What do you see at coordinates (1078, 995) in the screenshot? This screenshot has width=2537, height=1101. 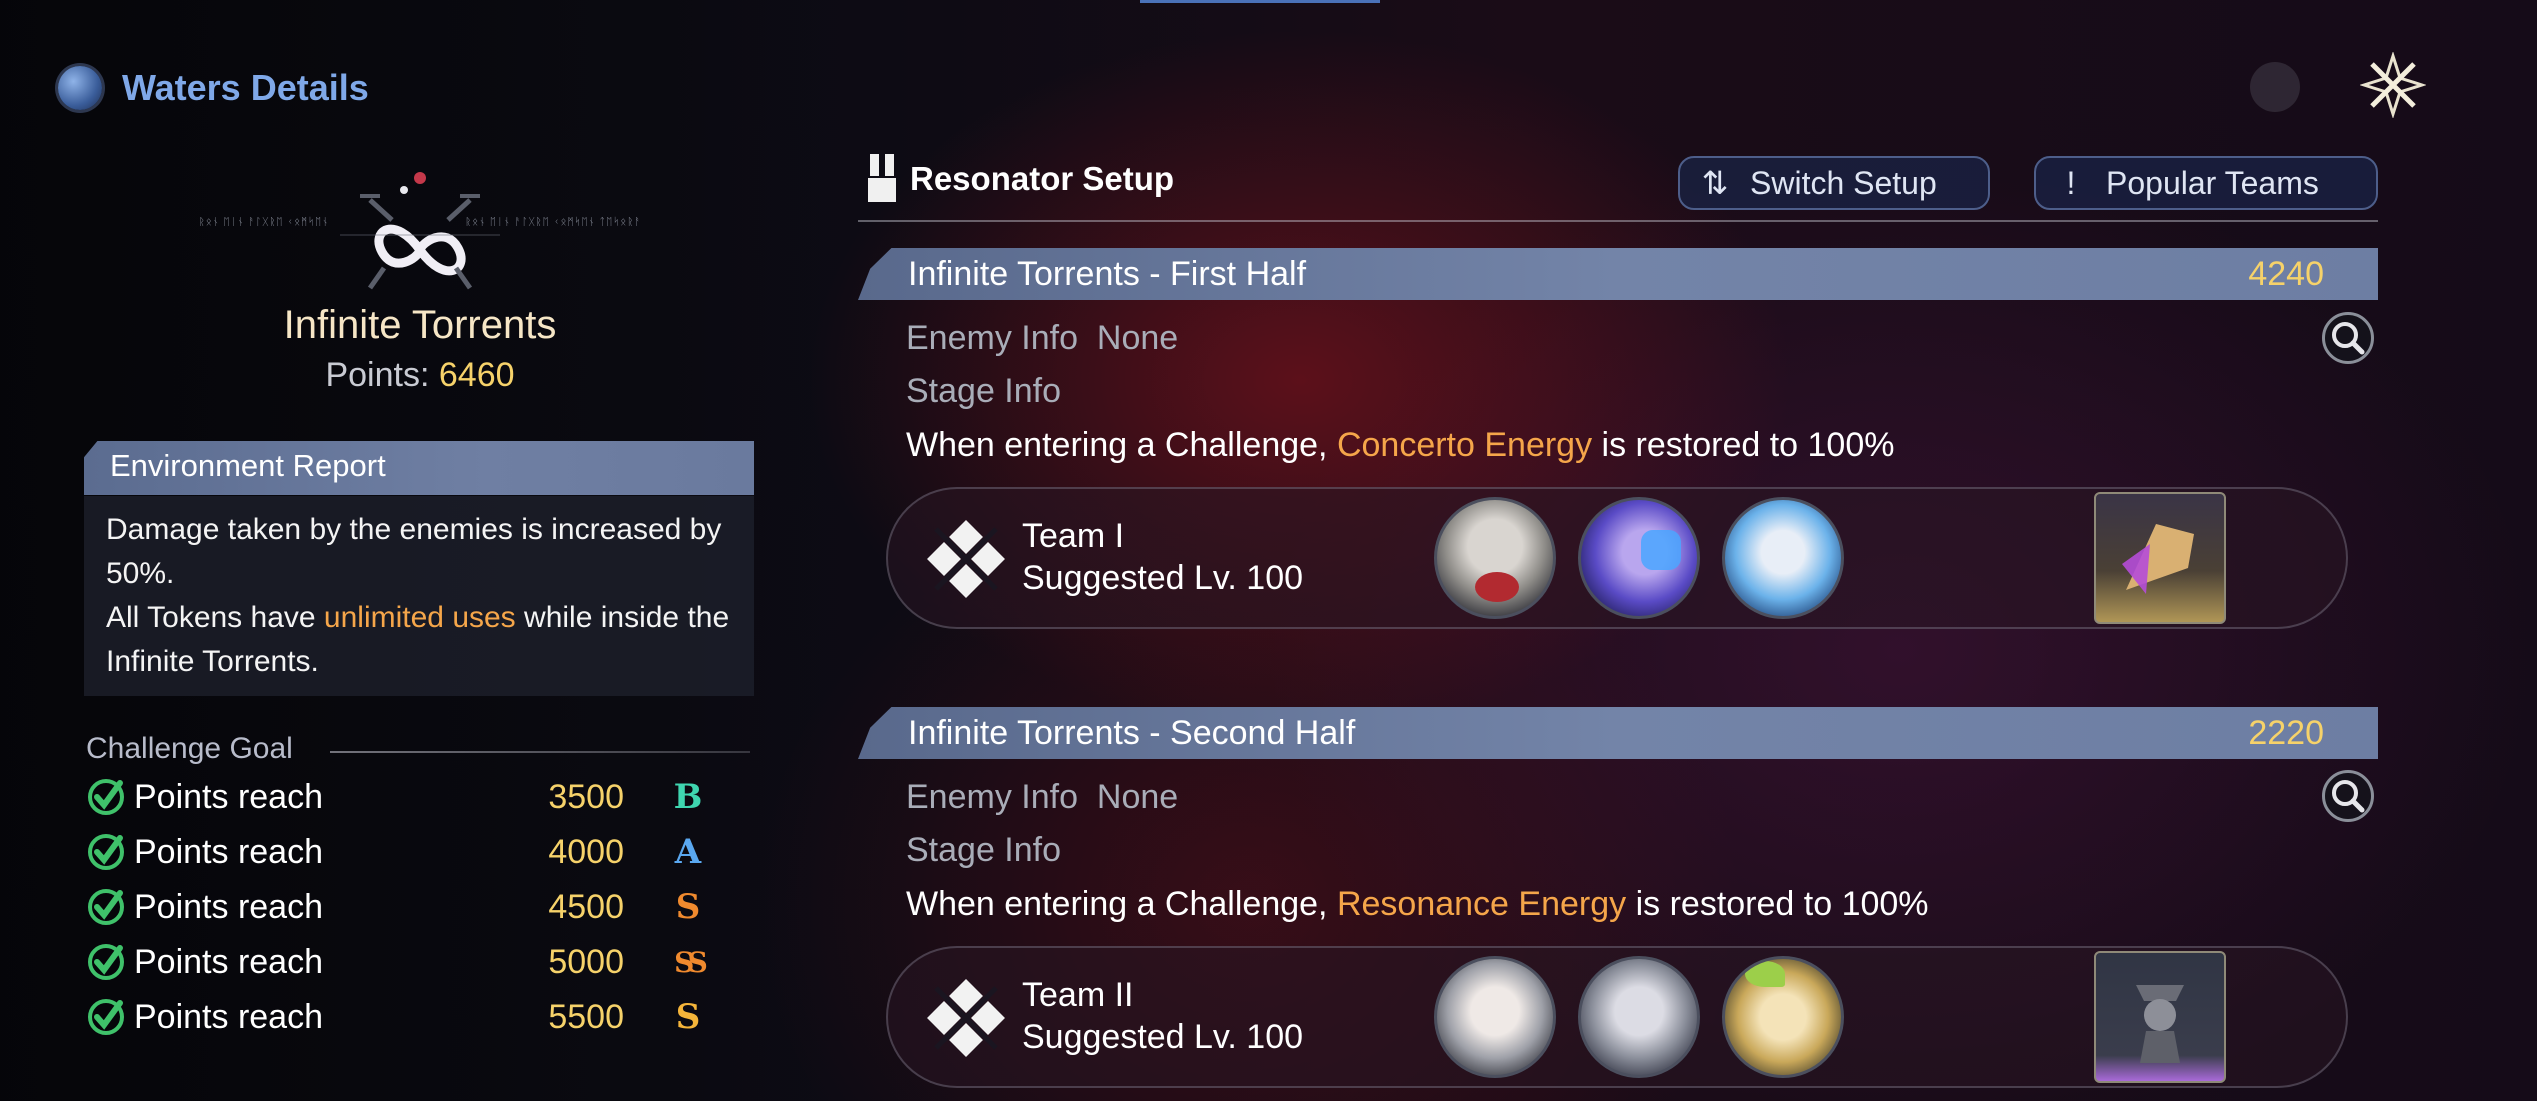 I see `team-name: Team II` at bounding box center [1078, 995].